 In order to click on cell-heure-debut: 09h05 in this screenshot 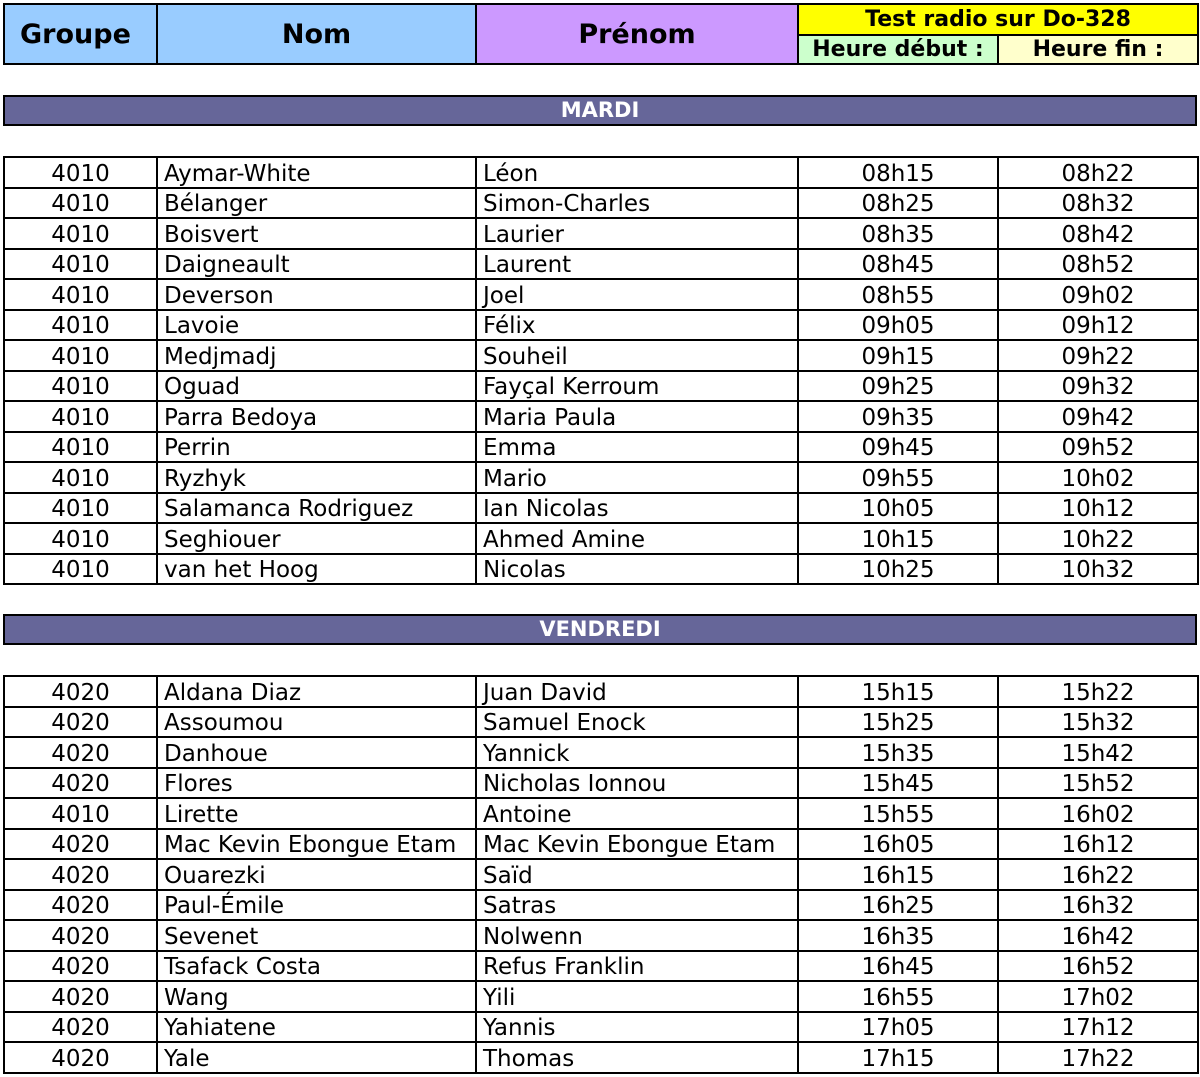, I will do `click(898, 324)`.